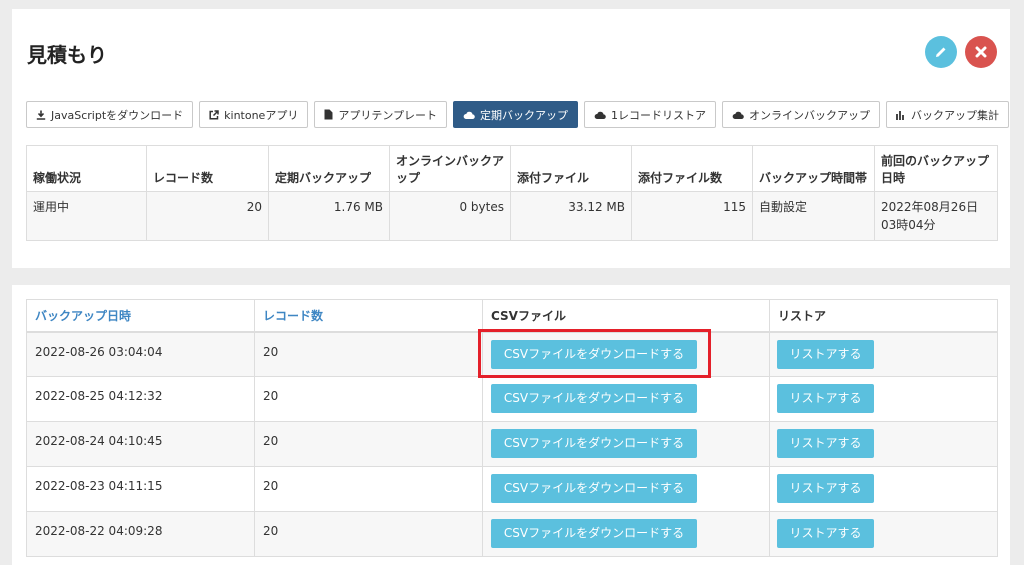 Image resolution: width=1024 pixels, height=565 pixels. What do you see at coordinates (140, 354) in the screenshot?
I see `backup-datetime: 2022-08-26 03:04:04` at bounding box center [140, 354].